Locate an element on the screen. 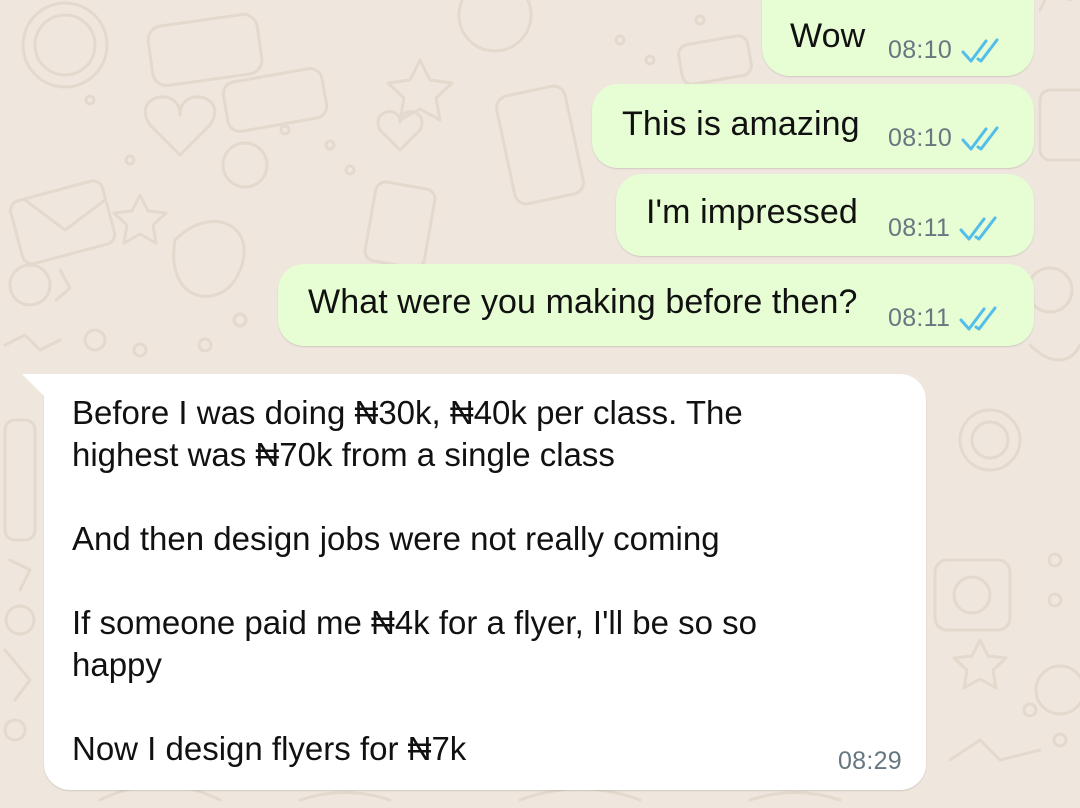 The image size is (1080, 808). outgoing-message: This is amazing 08:10 is located at coordinates (813, 126).